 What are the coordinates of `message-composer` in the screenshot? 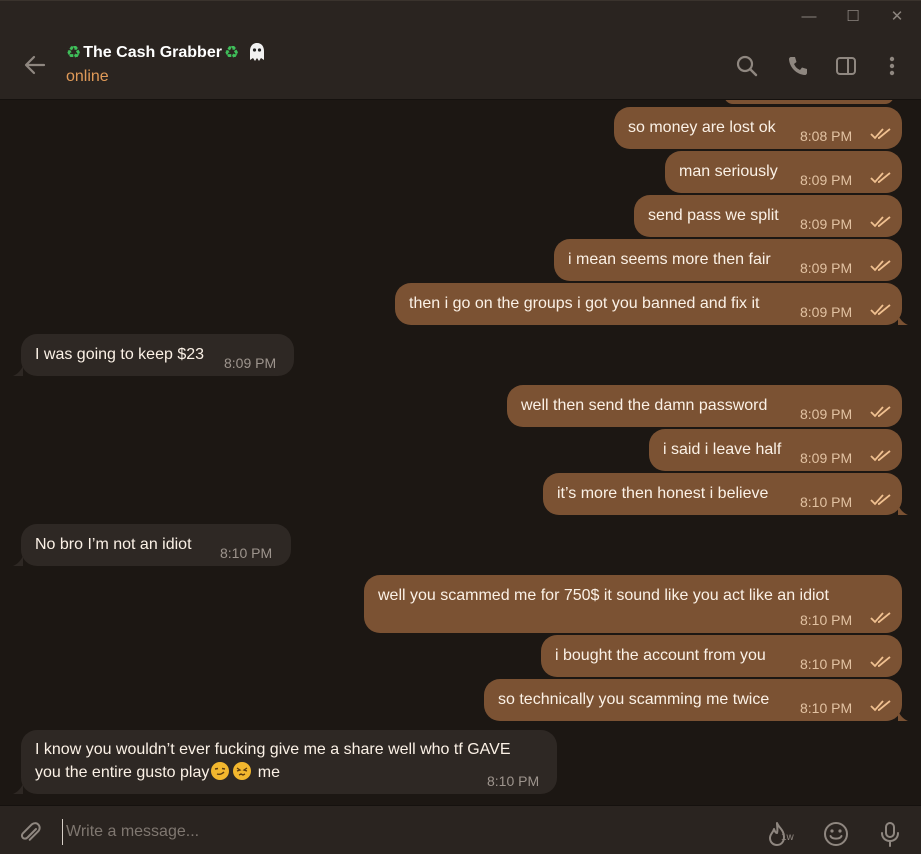 It's located at (460, 829).